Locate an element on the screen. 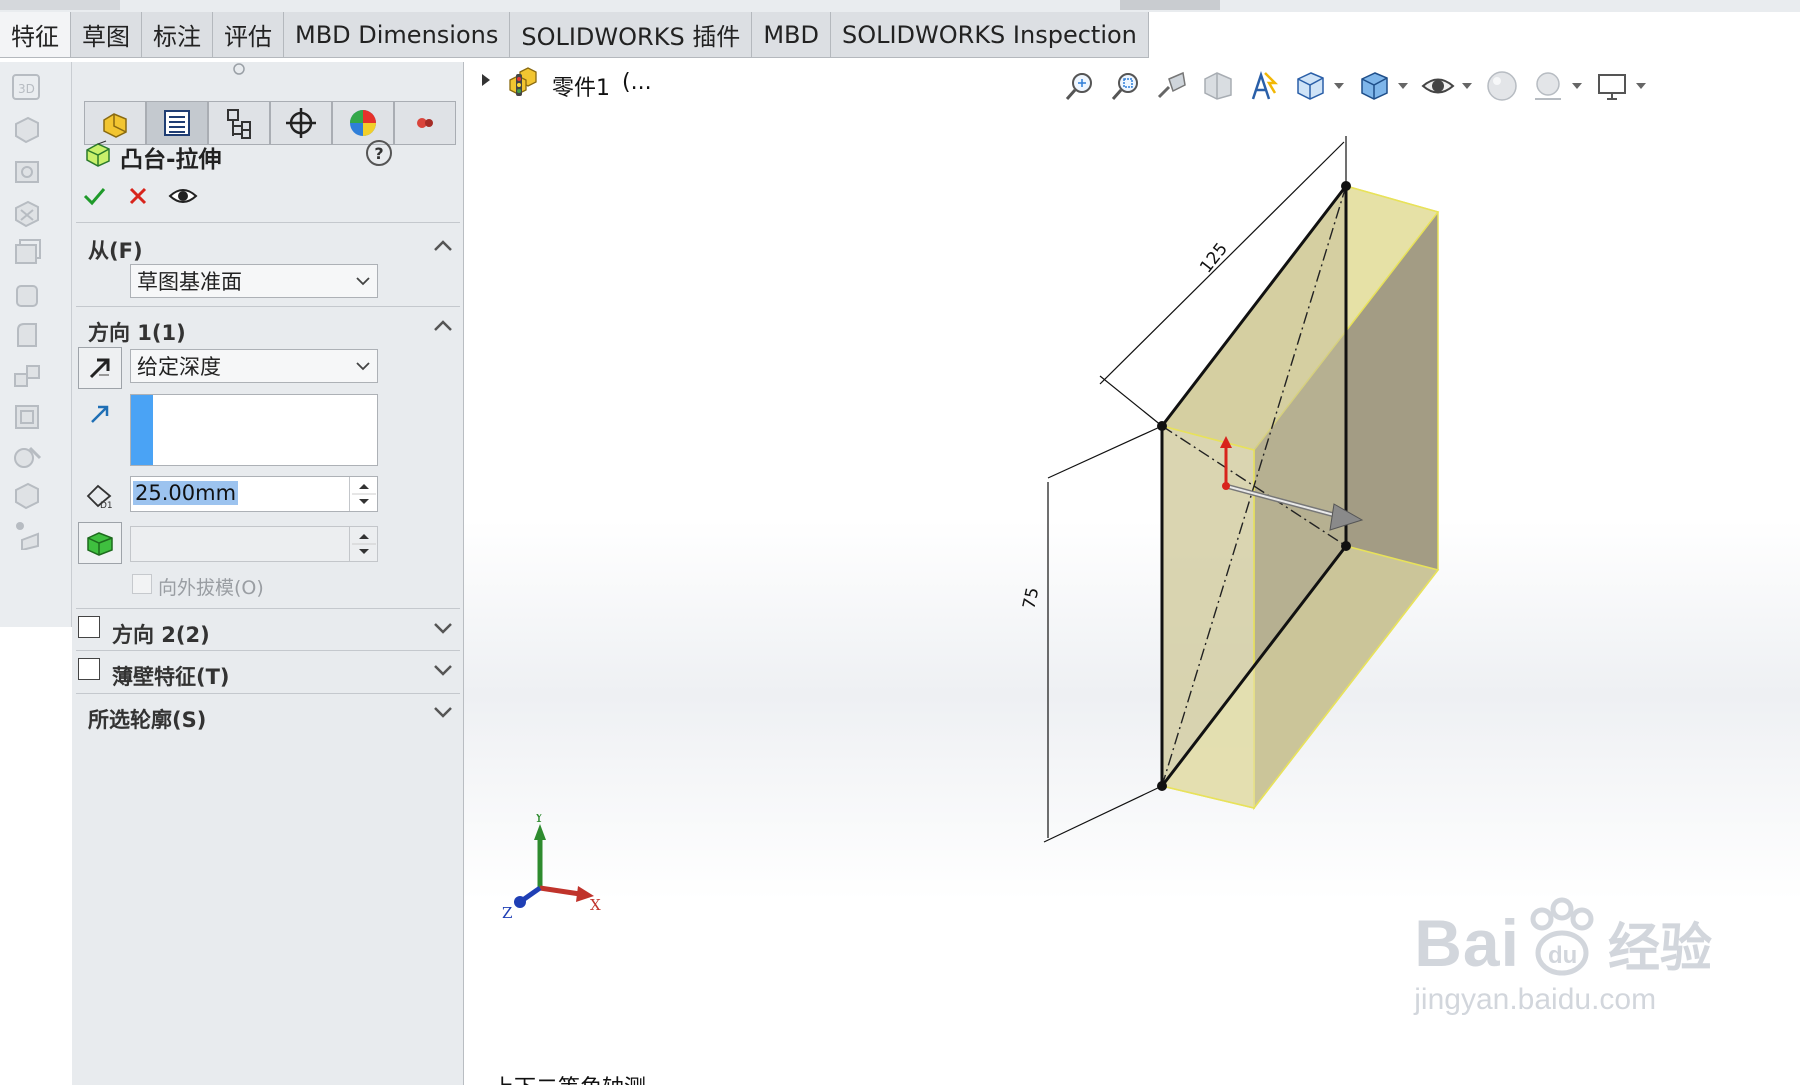 The height and width of the screenshot is (1085, 1800). ok-checkmark-icon is located at coordinates (94, 196).